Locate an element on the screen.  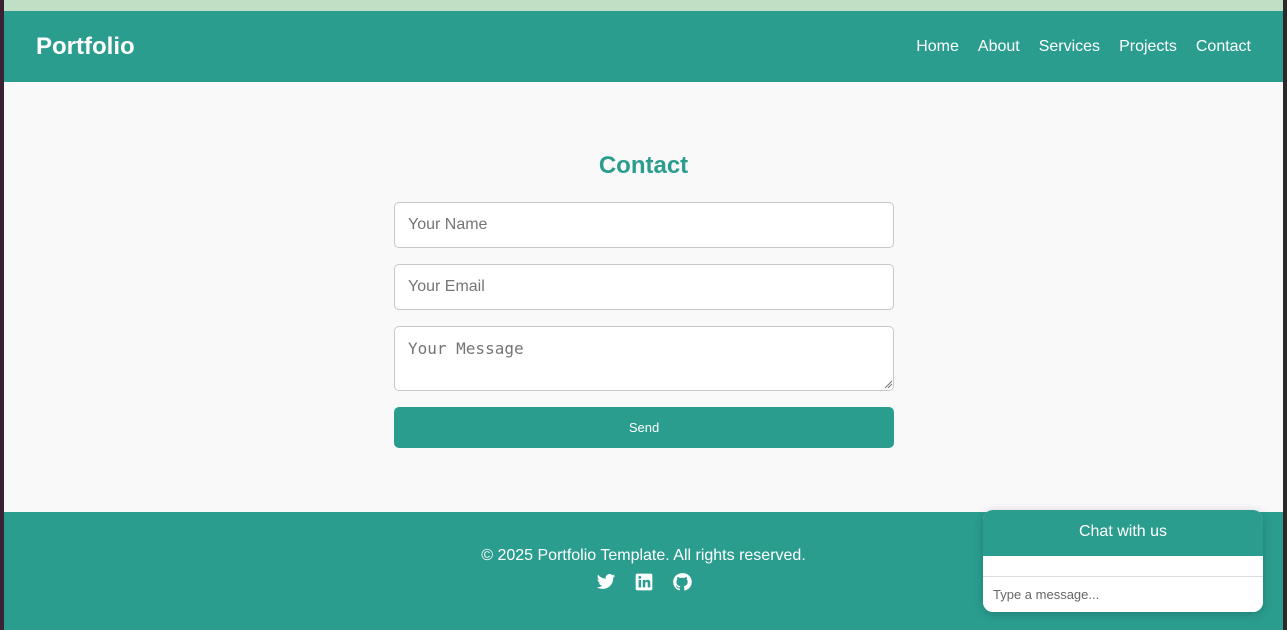
resize-grip-icon is located at coordinates (888, 384).